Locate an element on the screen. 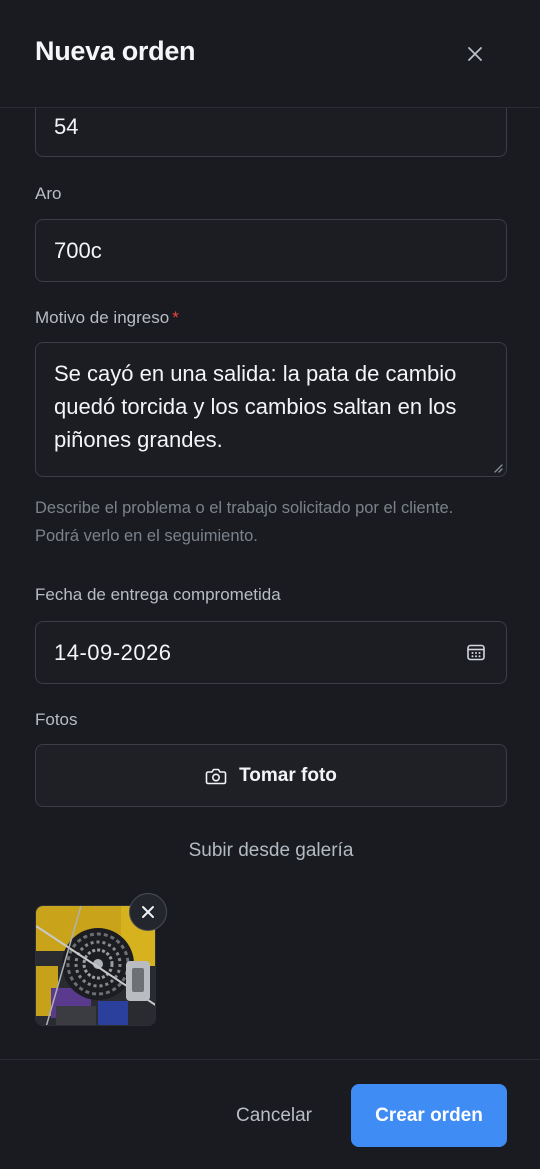 The image size is (540, 1169). reason-label-text: Motivo de ingreso is located at coordinates (102, 317).